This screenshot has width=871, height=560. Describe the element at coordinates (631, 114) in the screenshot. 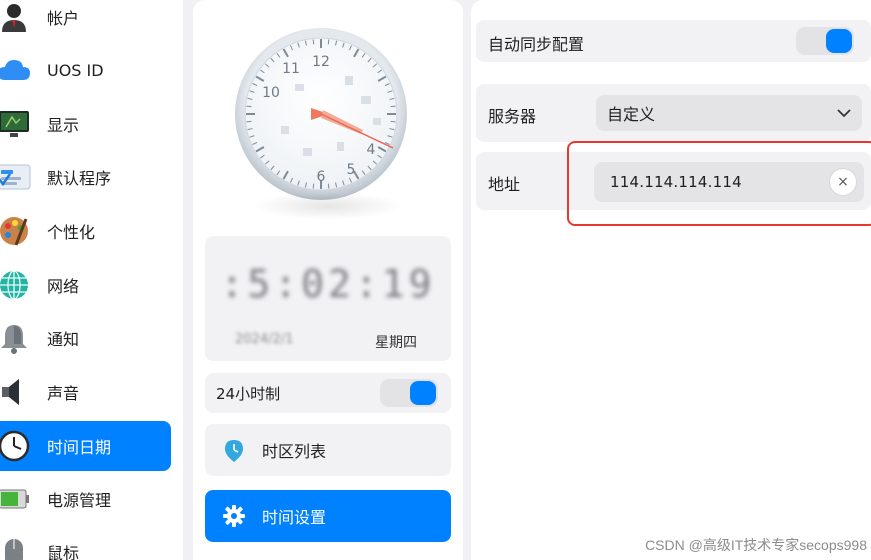

I see `server-select-value: 自定义` at that location.